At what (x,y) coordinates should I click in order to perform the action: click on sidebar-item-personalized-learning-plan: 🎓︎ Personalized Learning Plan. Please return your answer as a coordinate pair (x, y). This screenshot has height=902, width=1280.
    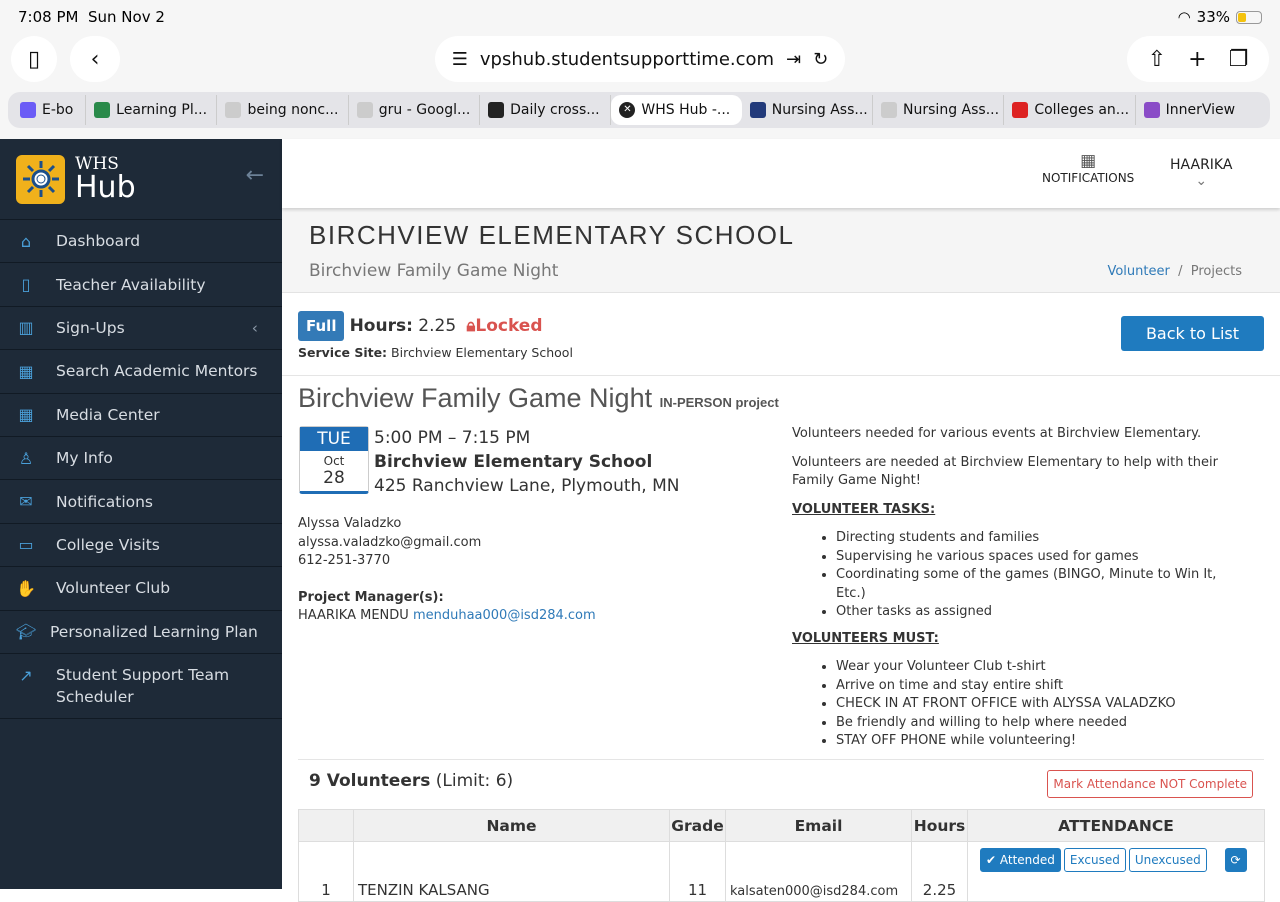
    Looking at the image, I should click on (141, 632).